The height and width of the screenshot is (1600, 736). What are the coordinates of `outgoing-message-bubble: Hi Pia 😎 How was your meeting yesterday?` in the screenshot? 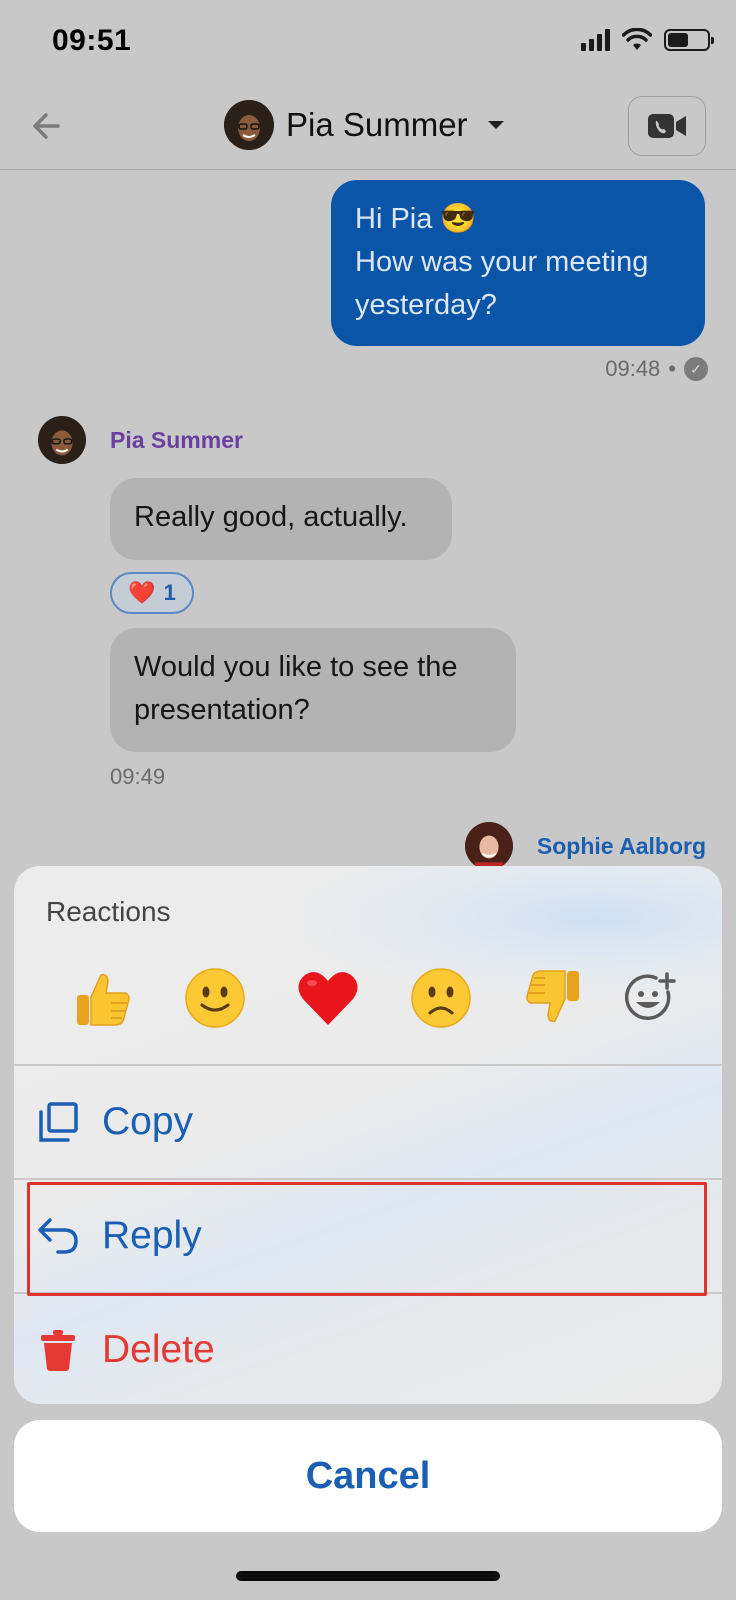 It's located at (518, 263).